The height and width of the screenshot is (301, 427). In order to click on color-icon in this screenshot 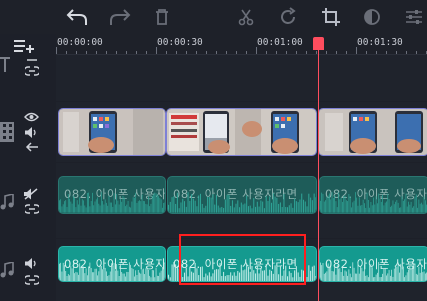, I will do `click(372, 17)`.